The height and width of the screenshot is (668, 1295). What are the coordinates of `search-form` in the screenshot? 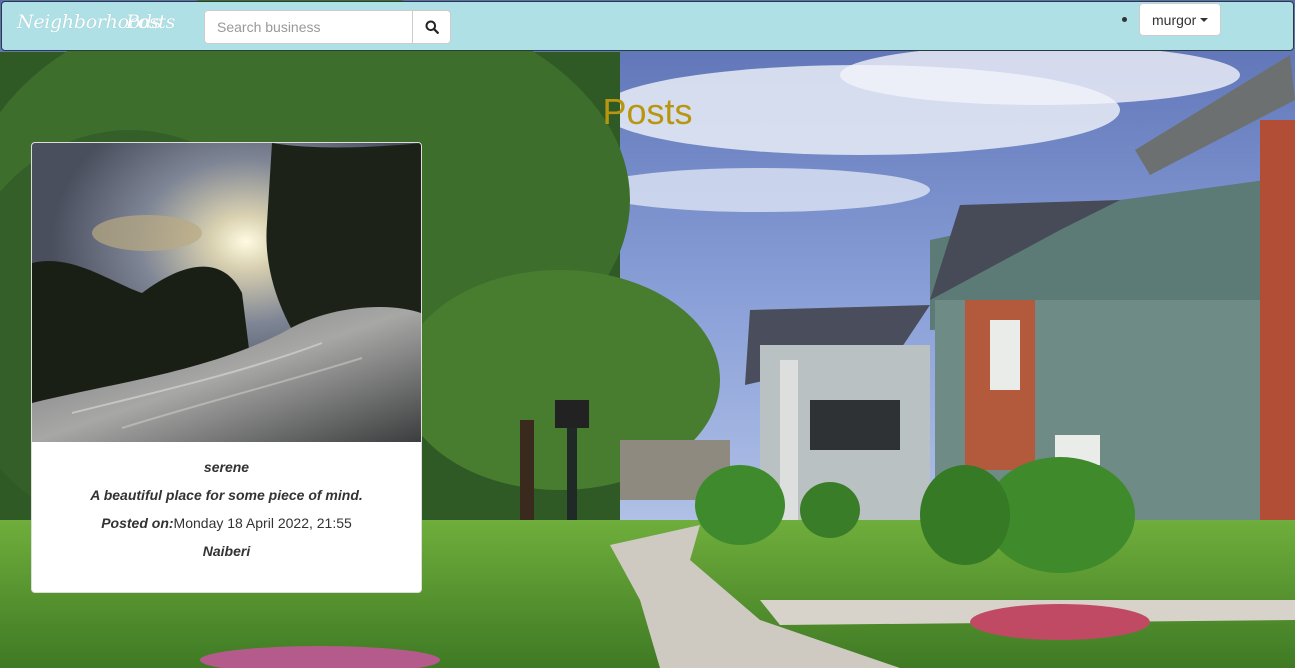 It's located at (327, 27).